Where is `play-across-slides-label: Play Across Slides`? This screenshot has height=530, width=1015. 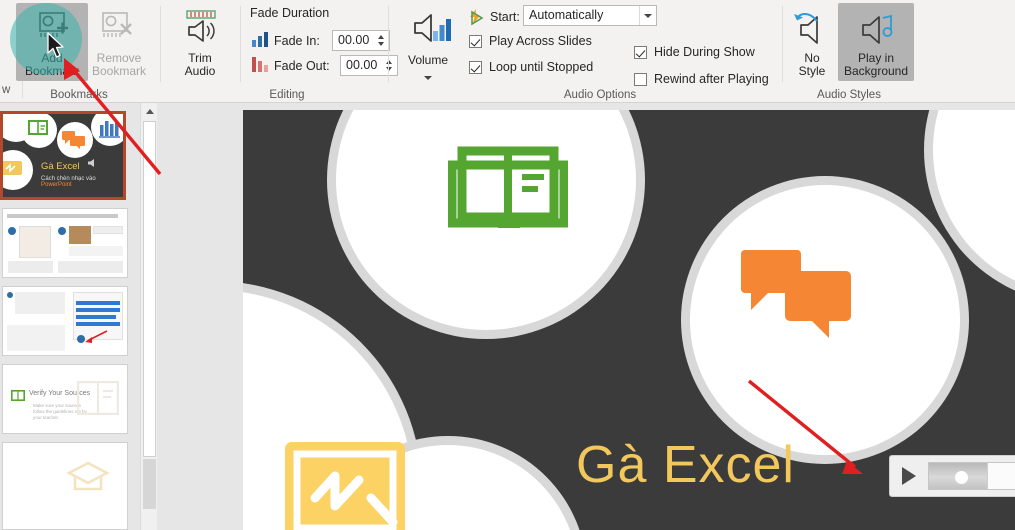
play-across-slides-label: Play Across Slides is located at coordinates (540, 41).